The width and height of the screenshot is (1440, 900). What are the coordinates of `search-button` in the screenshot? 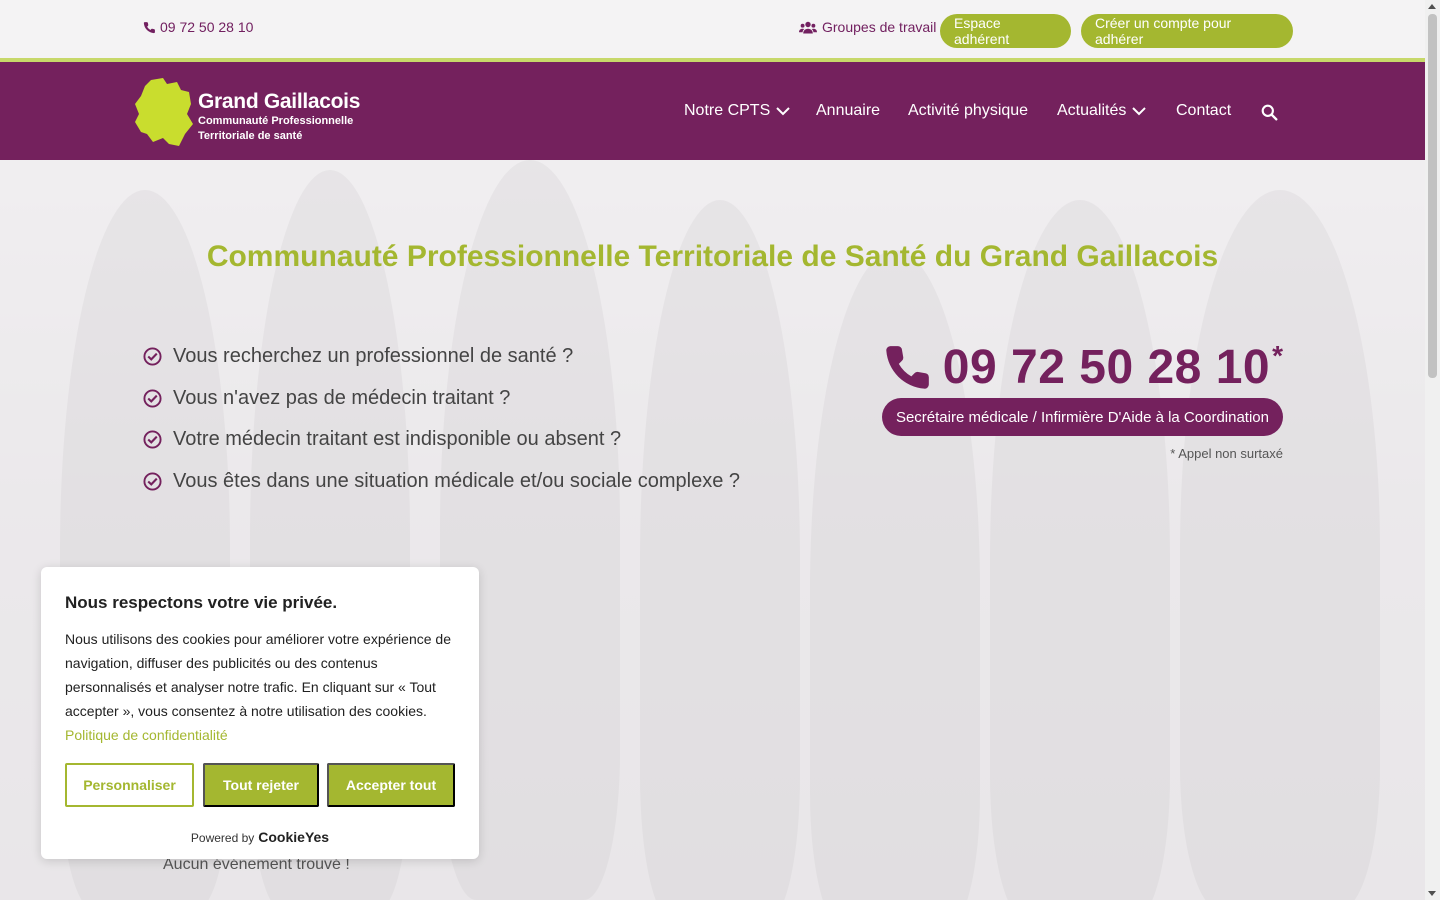 It's located at (1269, 112).